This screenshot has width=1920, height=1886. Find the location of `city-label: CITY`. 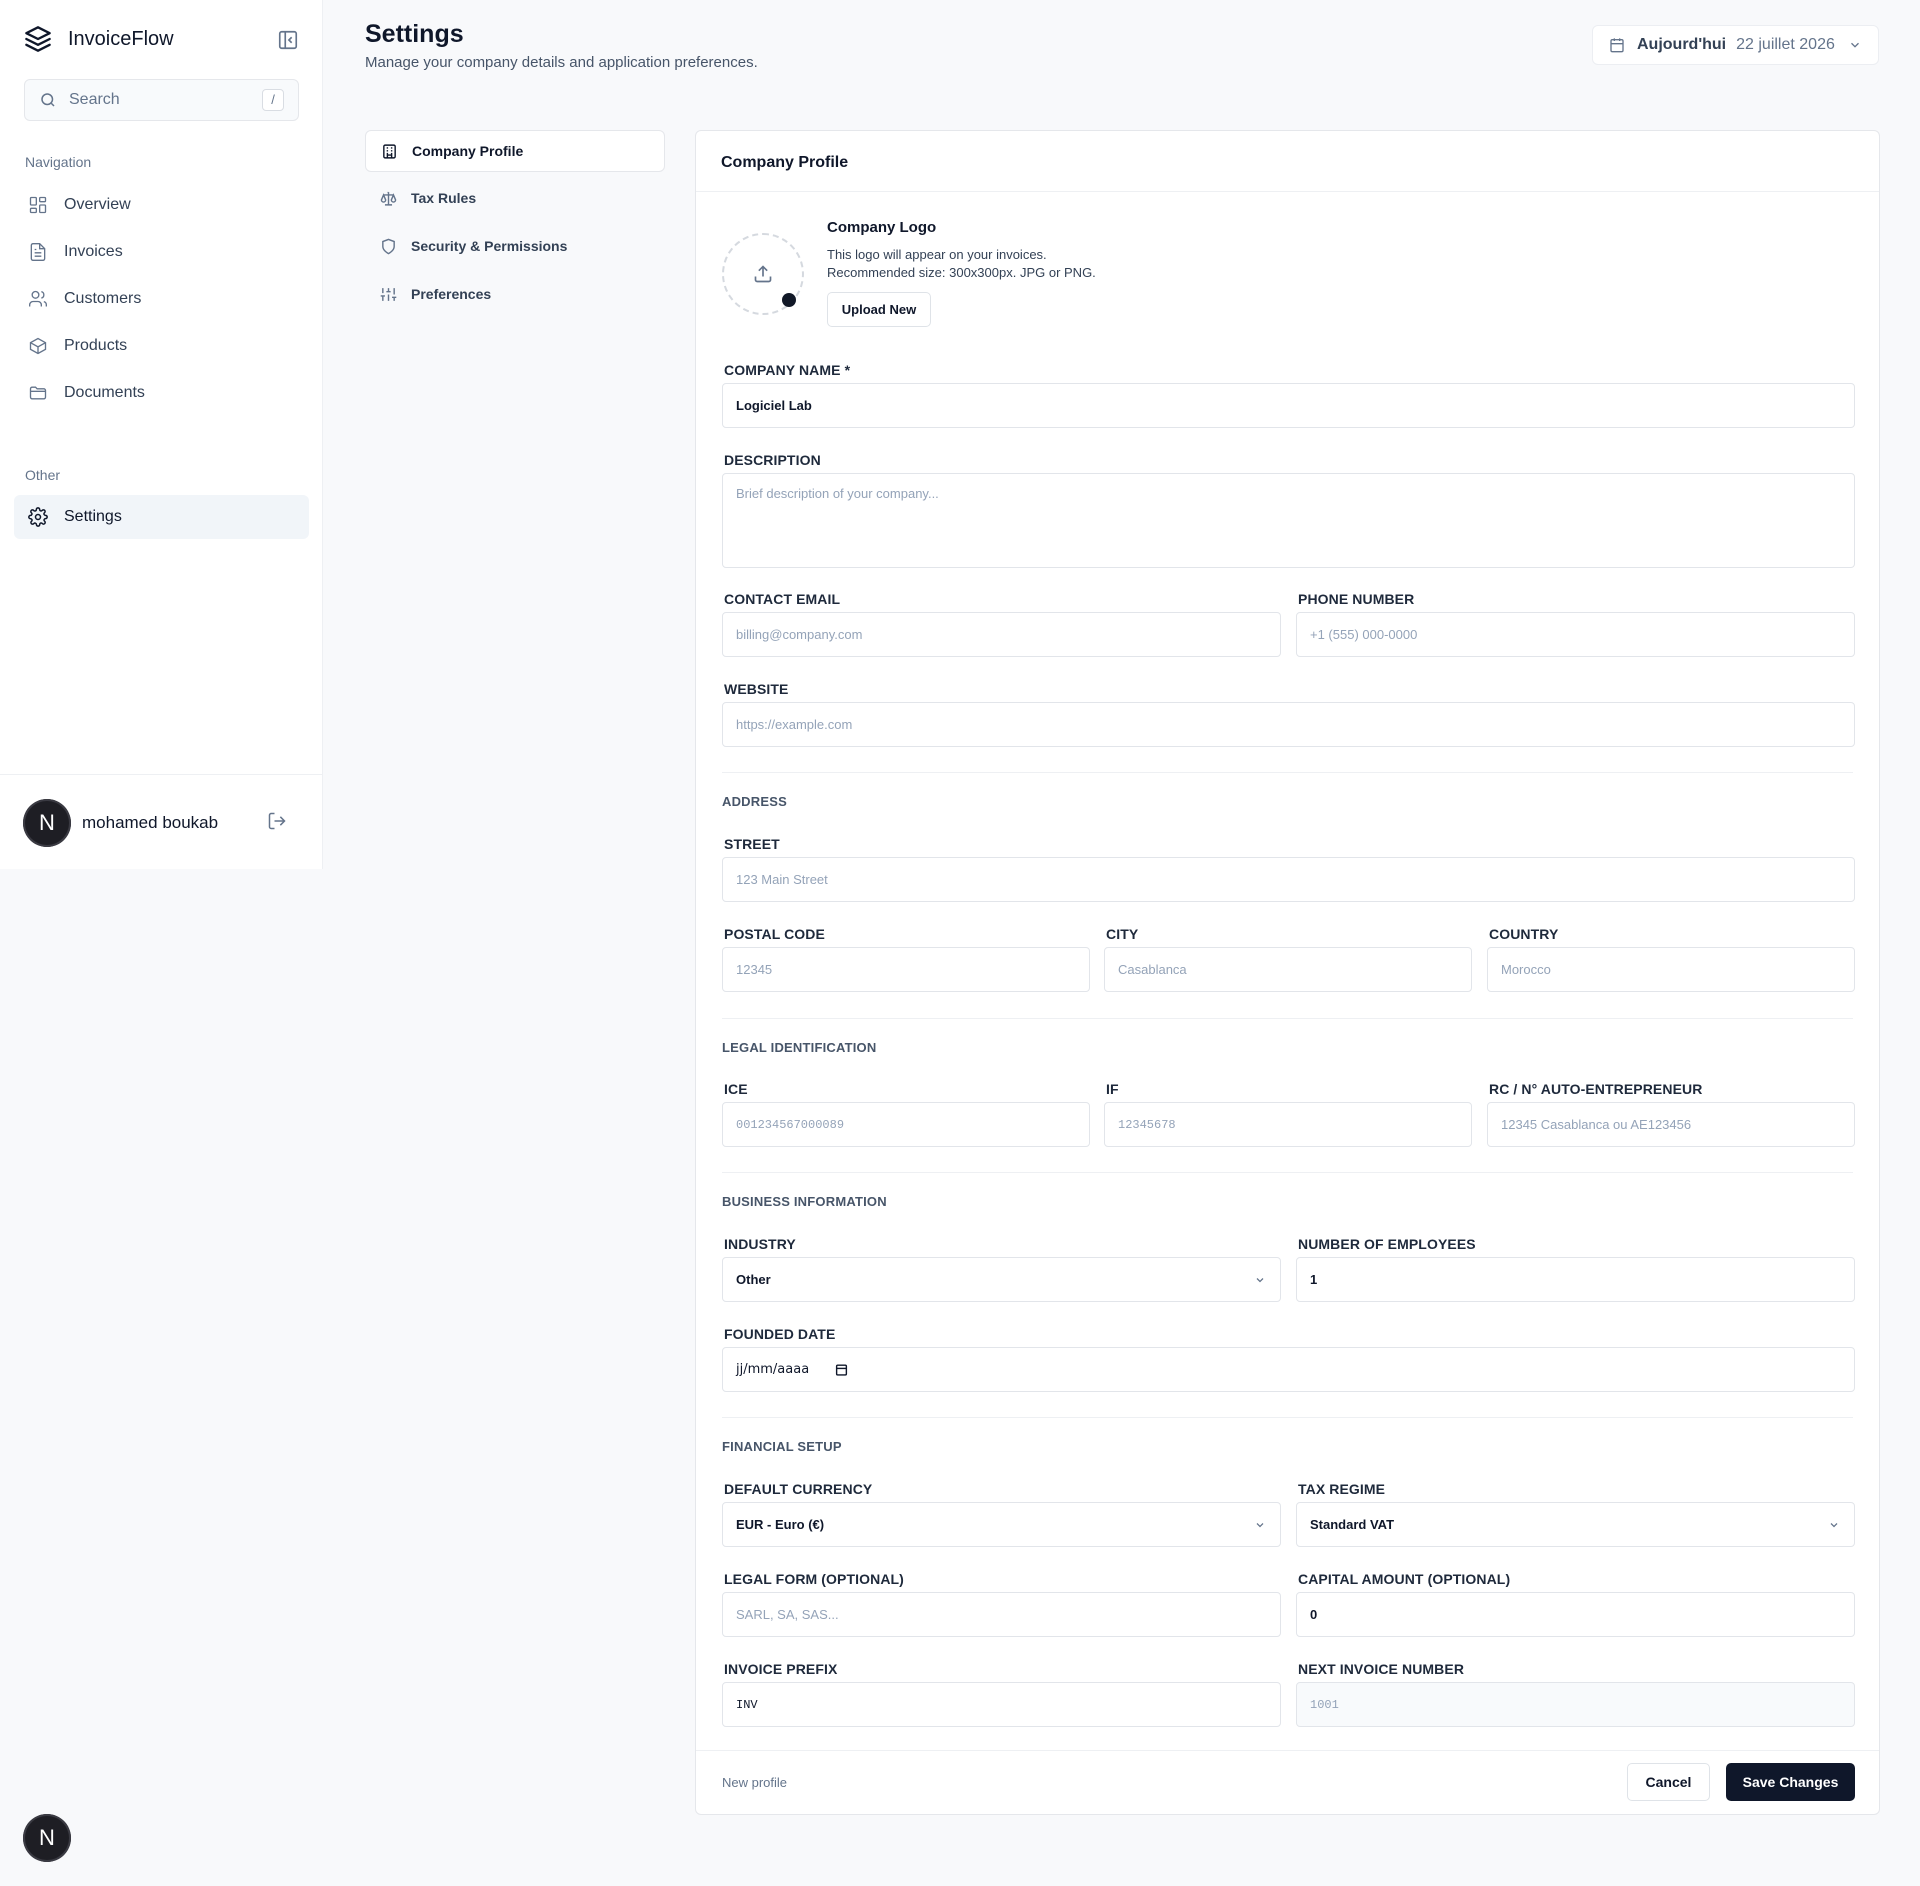

city-label: CITY is located at coordinates (1122, 934).